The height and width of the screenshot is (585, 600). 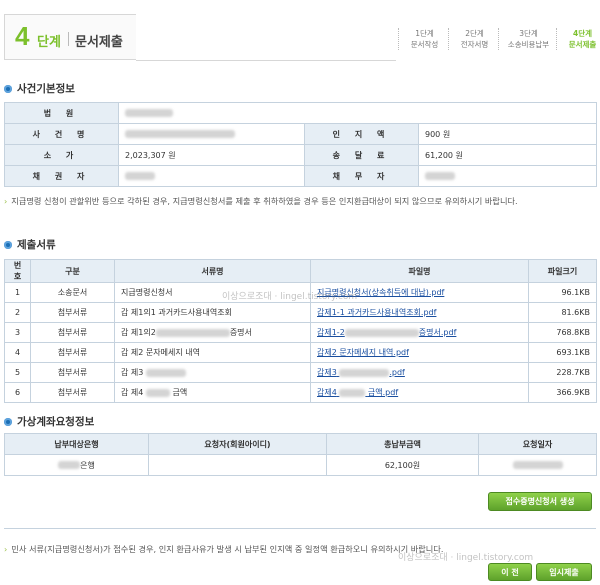 I want to click on col-amount: 총납부금액, so click(x=402, y=444).